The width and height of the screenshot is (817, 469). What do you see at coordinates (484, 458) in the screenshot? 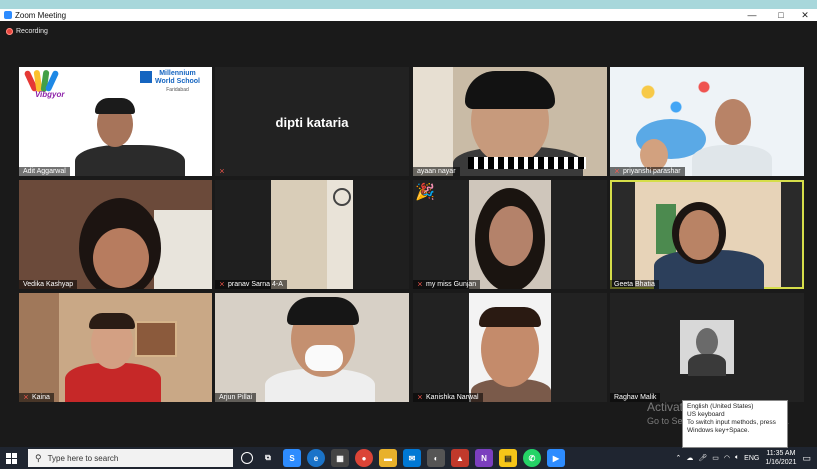
I see `onenote-icon: N` at bounding box center [484, 458].